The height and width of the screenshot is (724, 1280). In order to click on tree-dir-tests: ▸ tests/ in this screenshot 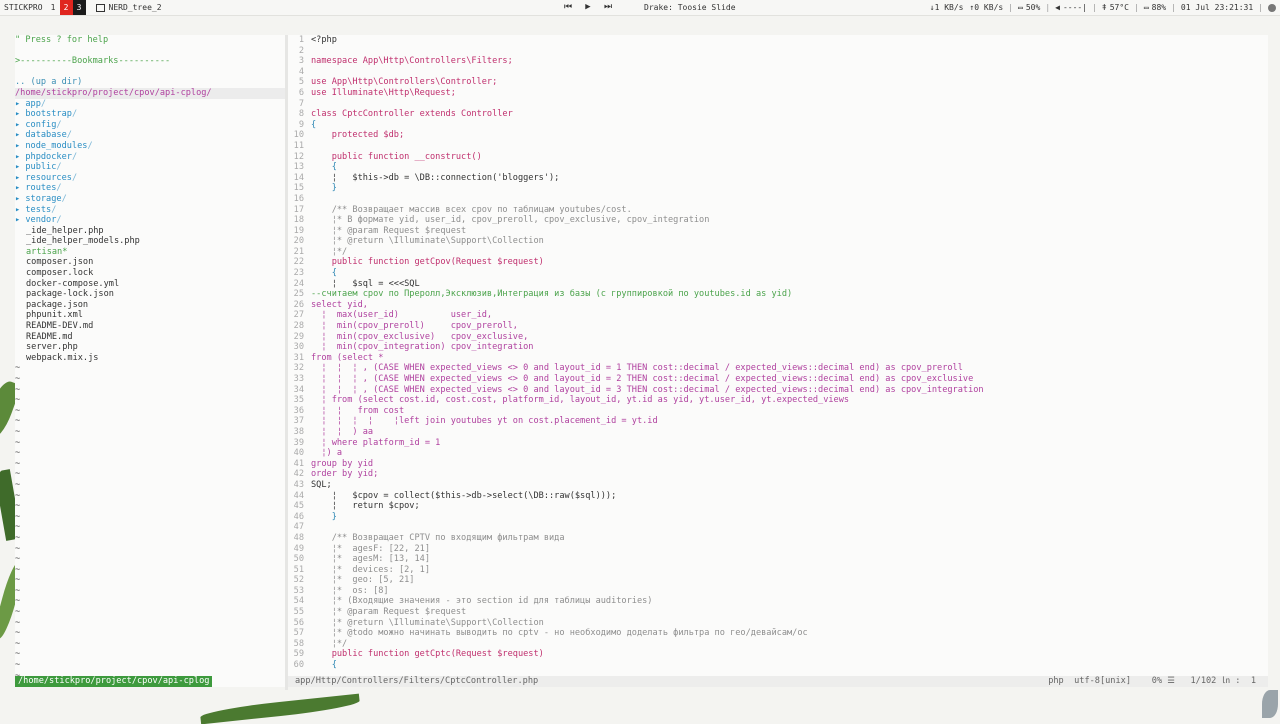, I will do `click(150, 210)`.